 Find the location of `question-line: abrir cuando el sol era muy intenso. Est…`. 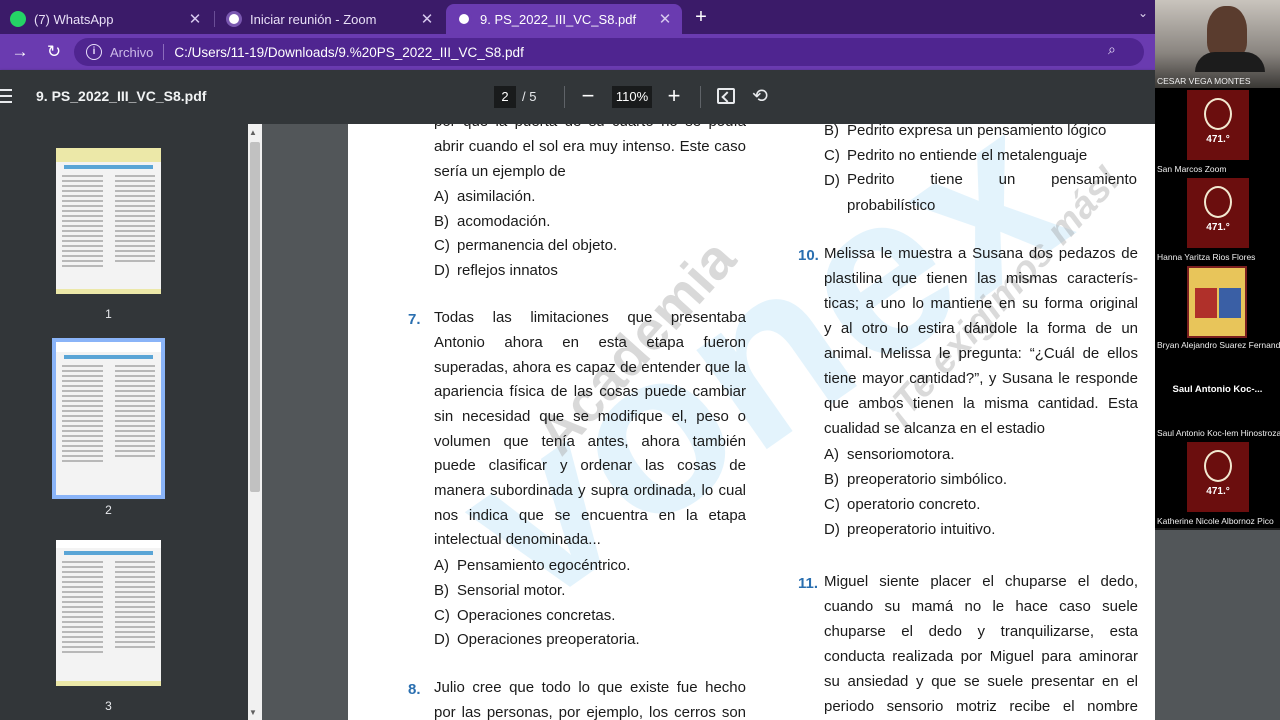

question-line: abrir cuando el sol era muy intenso. Est… is located at coordinates (590, 146).